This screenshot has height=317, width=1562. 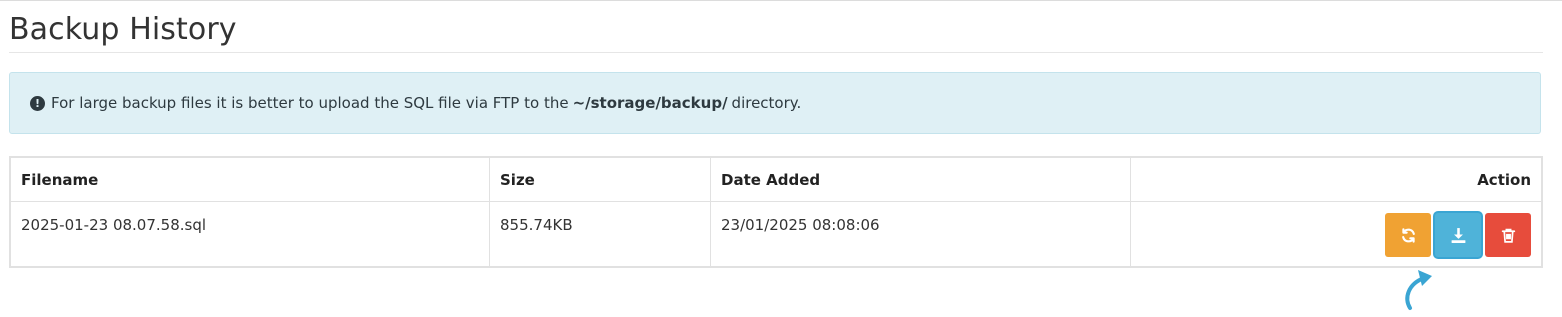 I want to click on exclamation-circle-icon: !, so click(x=37, y=103).